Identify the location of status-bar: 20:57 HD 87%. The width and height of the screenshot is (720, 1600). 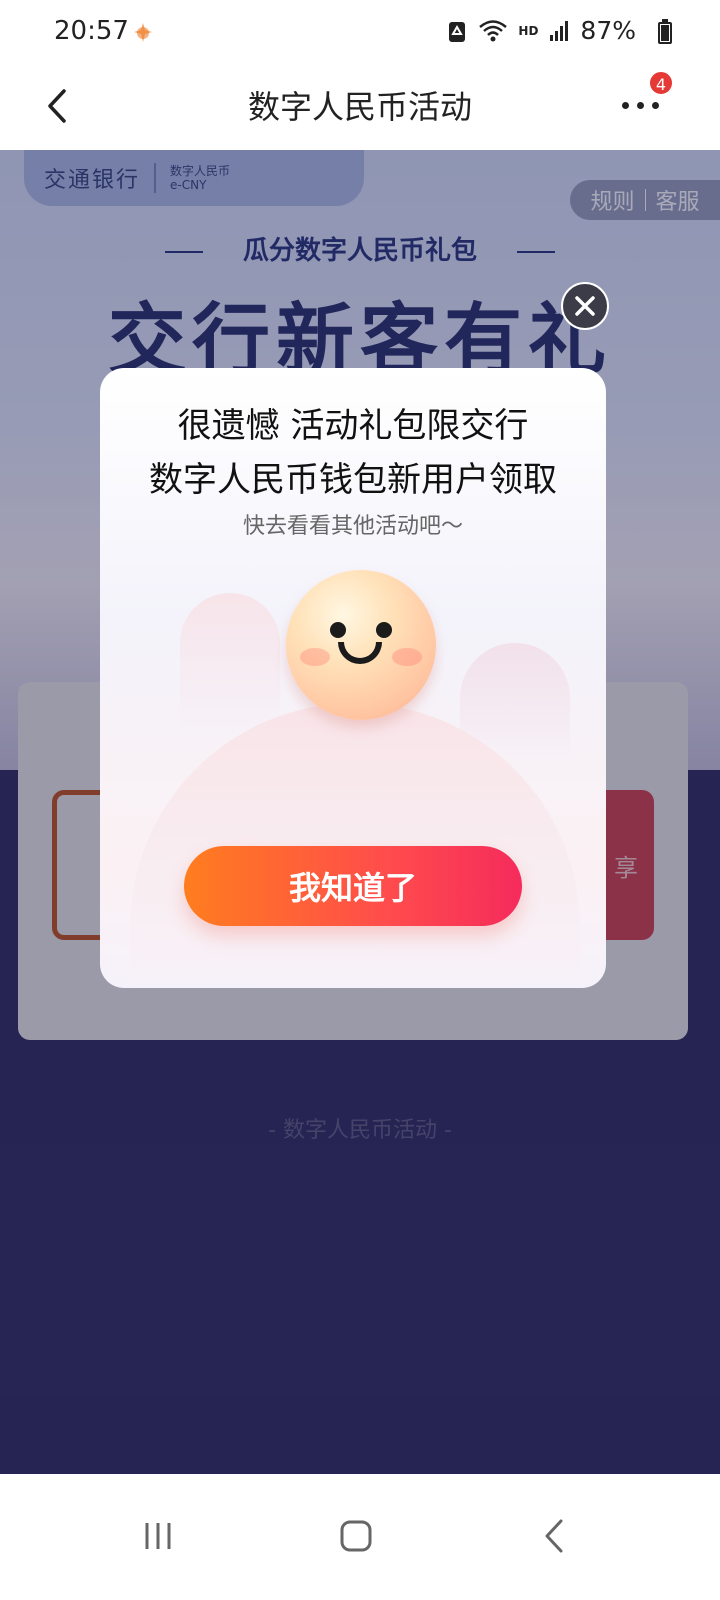
(360, 32).